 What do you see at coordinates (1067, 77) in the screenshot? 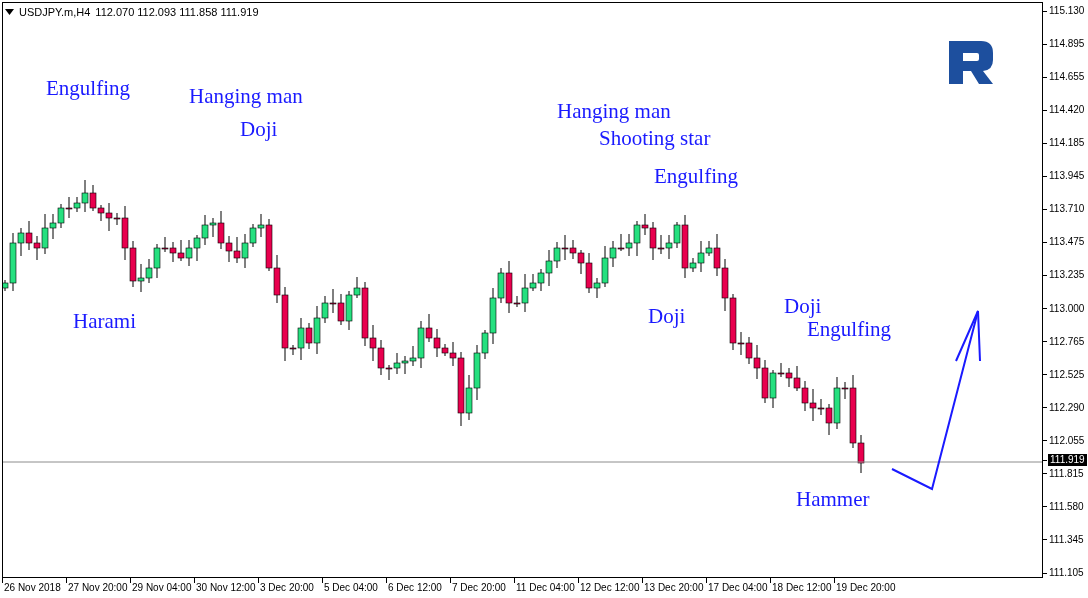
I see `price-tick: 114.655` at bounding box center [1067, 77].